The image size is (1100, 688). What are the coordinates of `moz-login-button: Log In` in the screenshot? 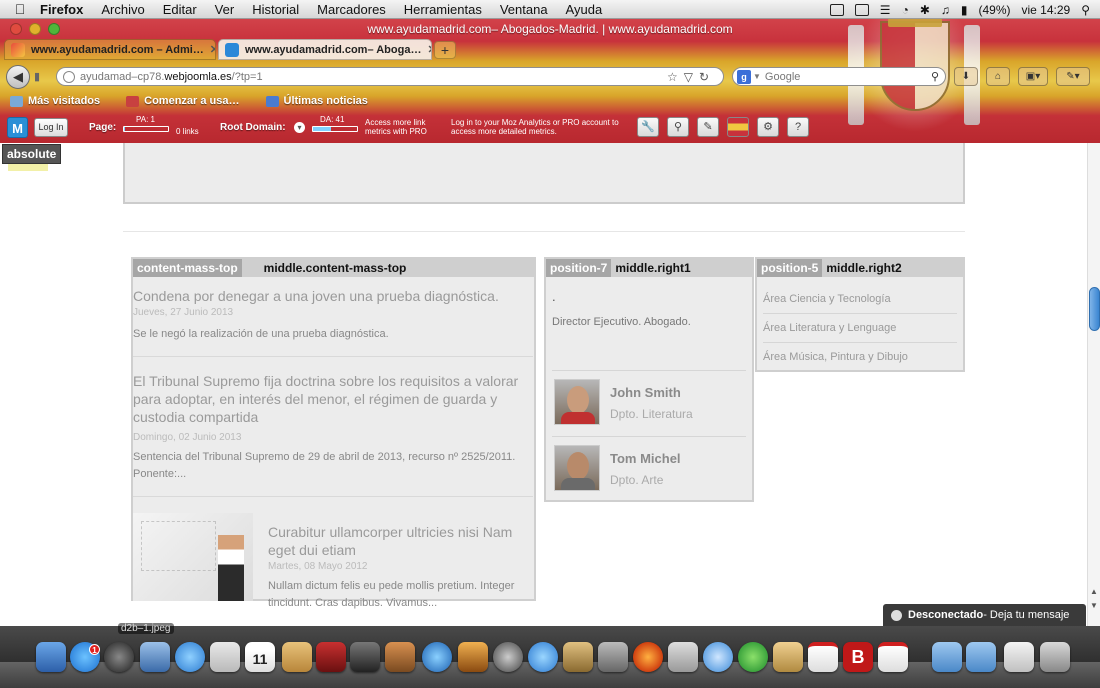 It's located at (51, 127).